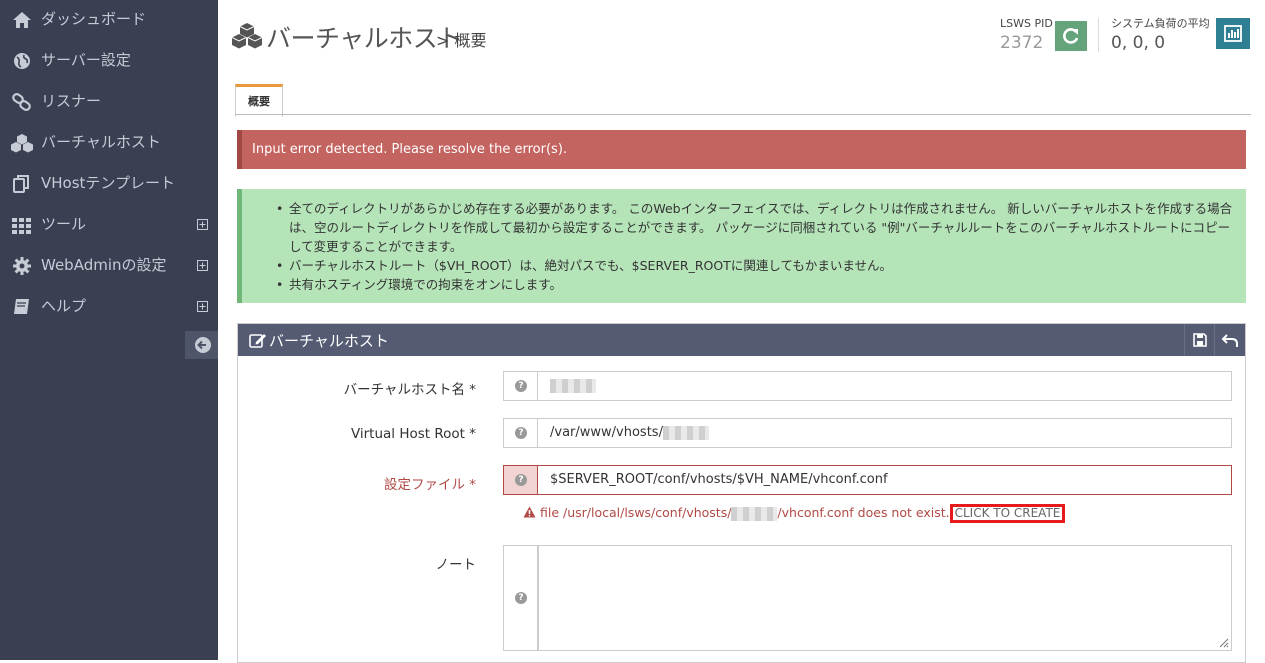  Describe the element at coordinates (94, 19) in the screenshot. I see `sidebar-item-label: ダッシュボード` at that location.